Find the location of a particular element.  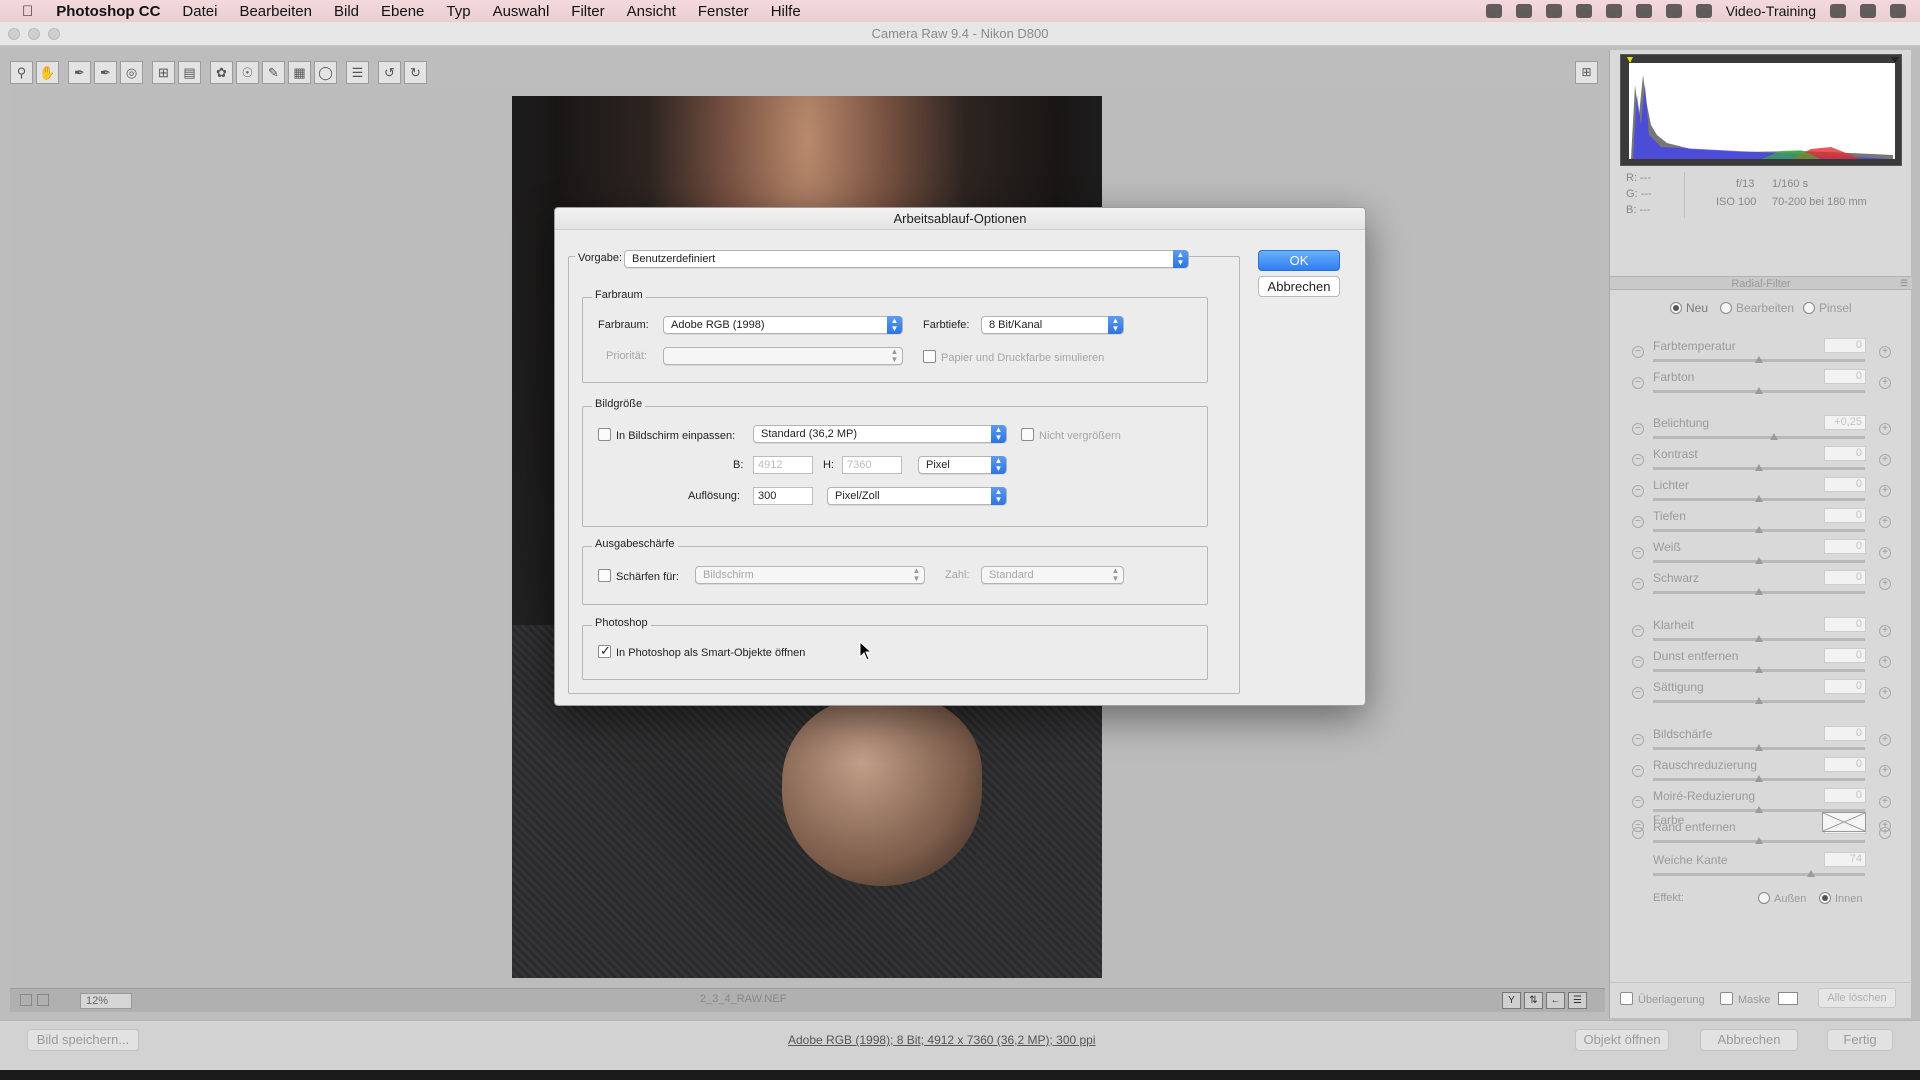

height-field: 7360 is located at coordinates (872, 465).